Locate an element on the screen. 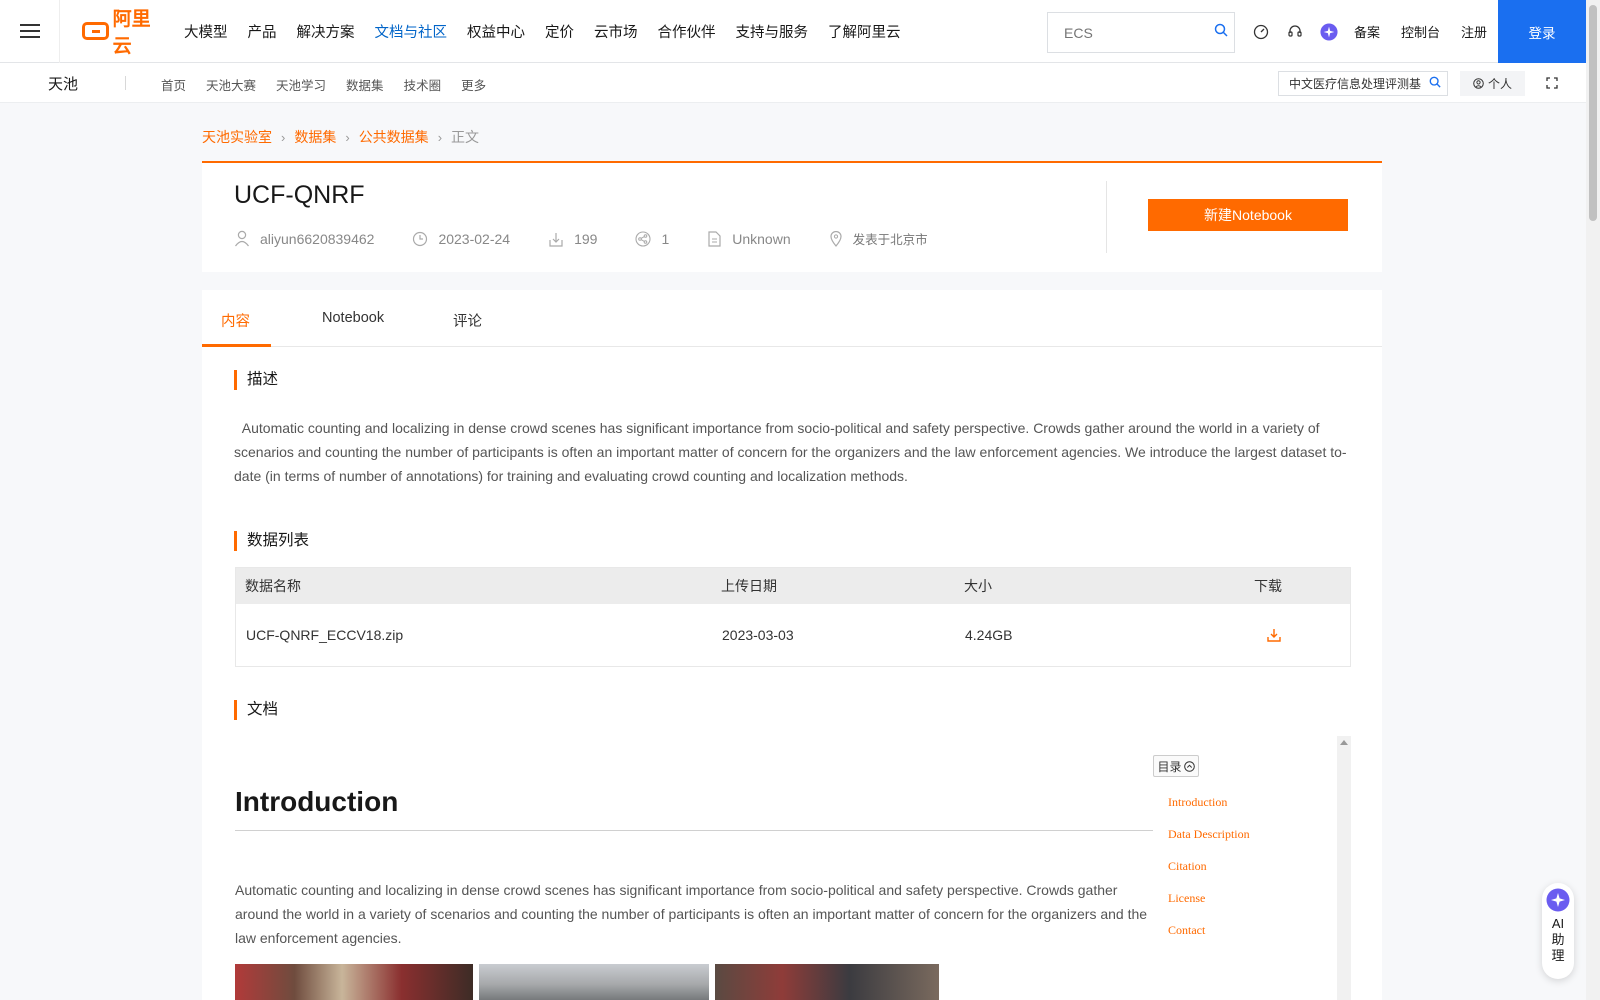 The image size is (1600, 1000). meta-date: 2023-02-24 is located at coordinates (461, 239).